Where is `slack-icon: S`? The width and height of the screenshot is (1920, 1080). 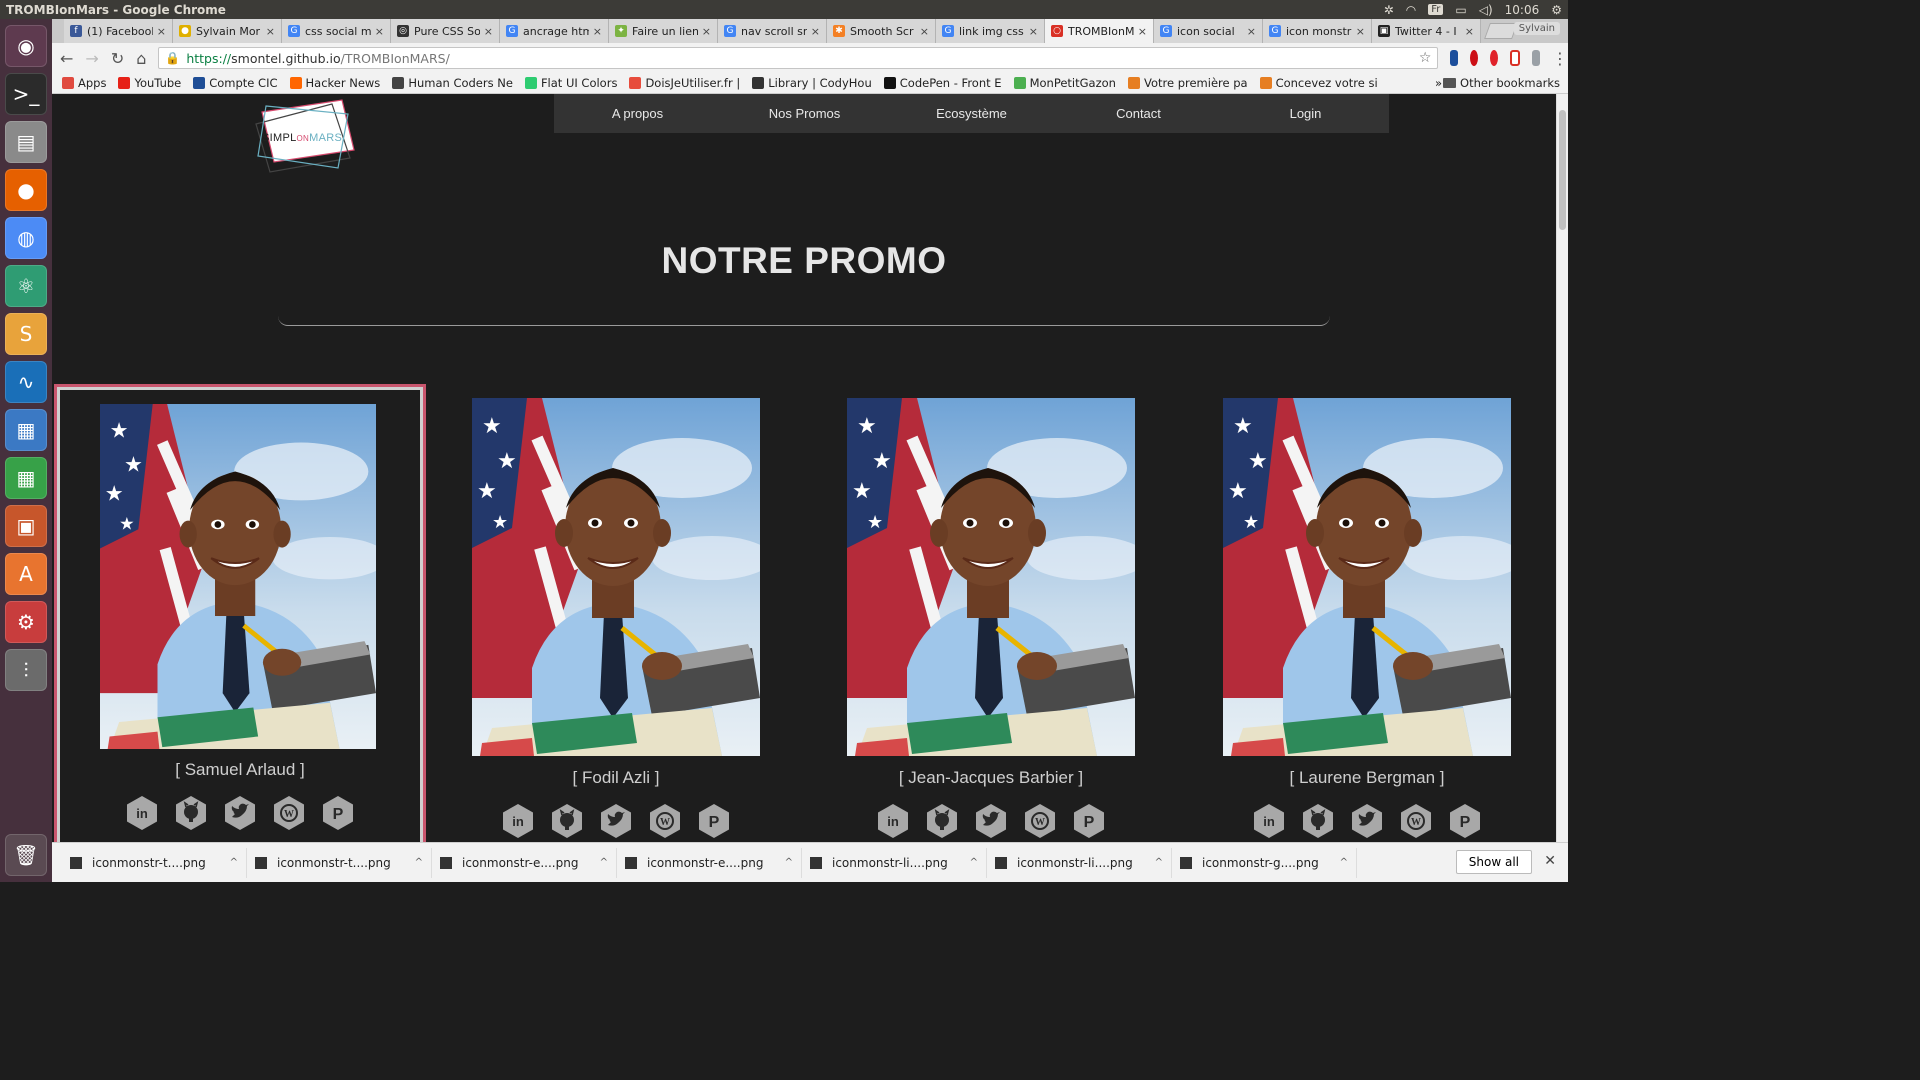 slack-icon: S is located at coordinates (26, 334).